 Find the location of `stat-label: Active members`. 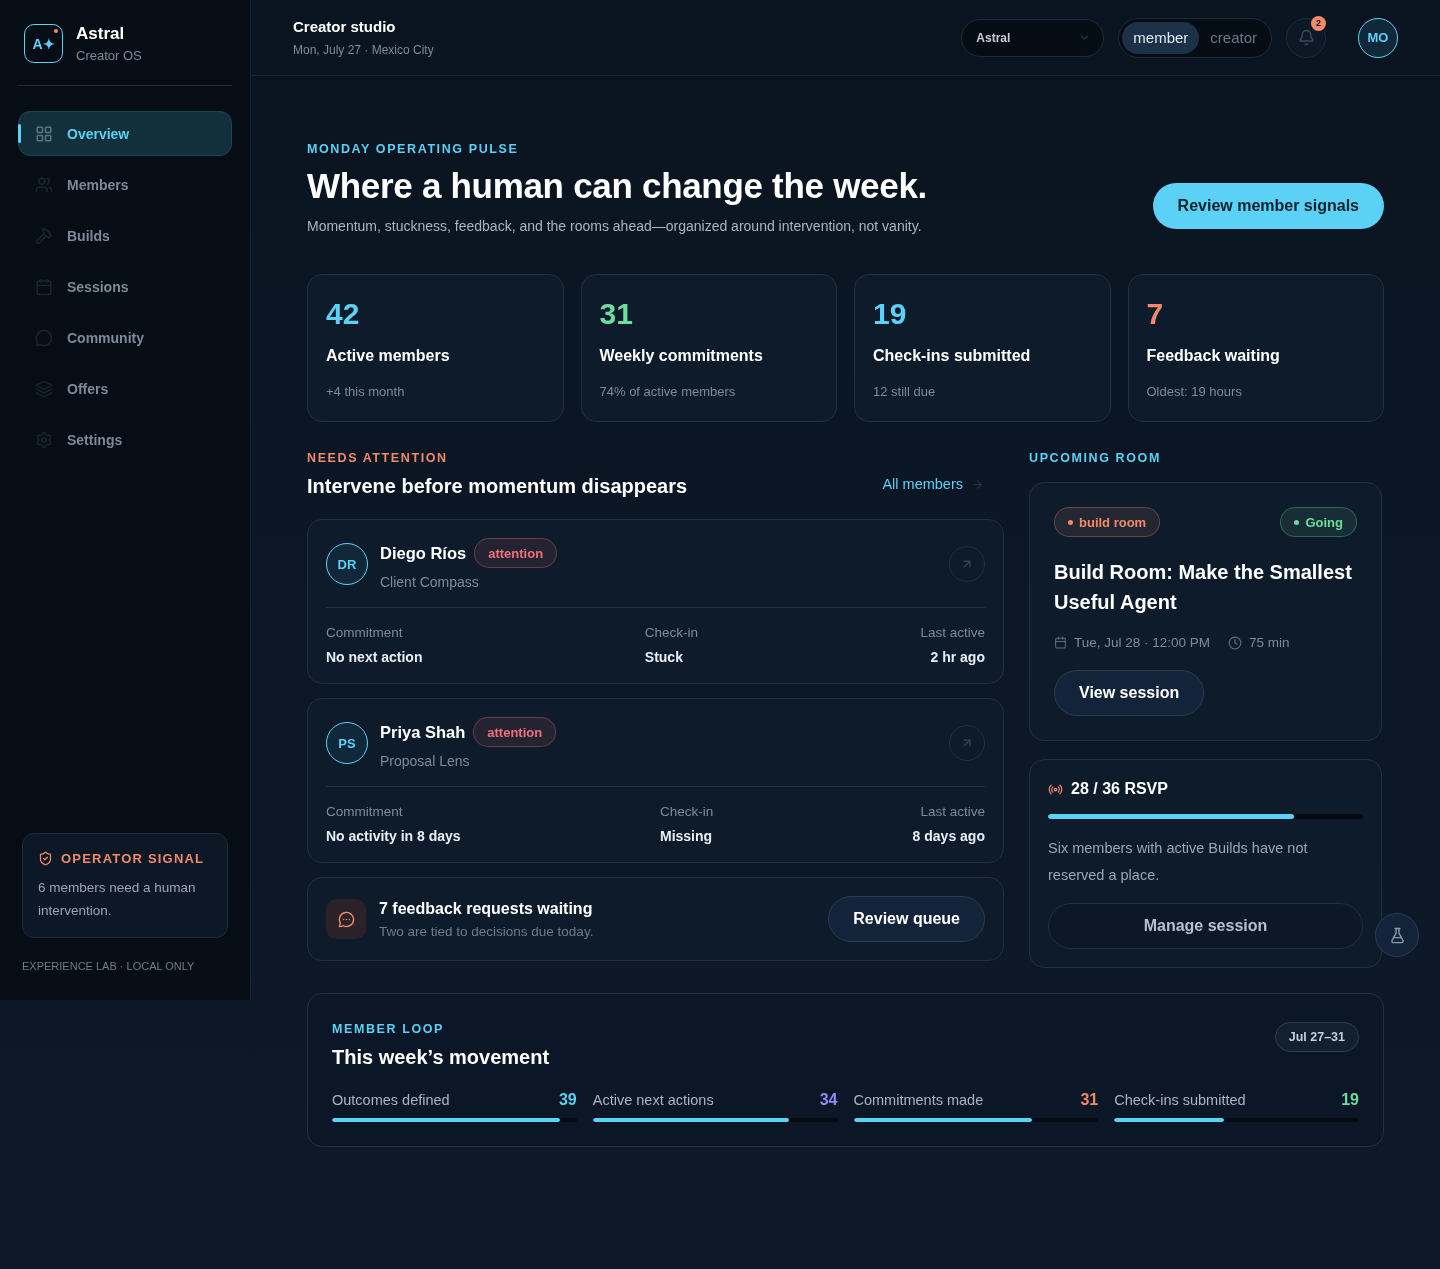

stat-label: Active members is located at coordinates (388, 356).